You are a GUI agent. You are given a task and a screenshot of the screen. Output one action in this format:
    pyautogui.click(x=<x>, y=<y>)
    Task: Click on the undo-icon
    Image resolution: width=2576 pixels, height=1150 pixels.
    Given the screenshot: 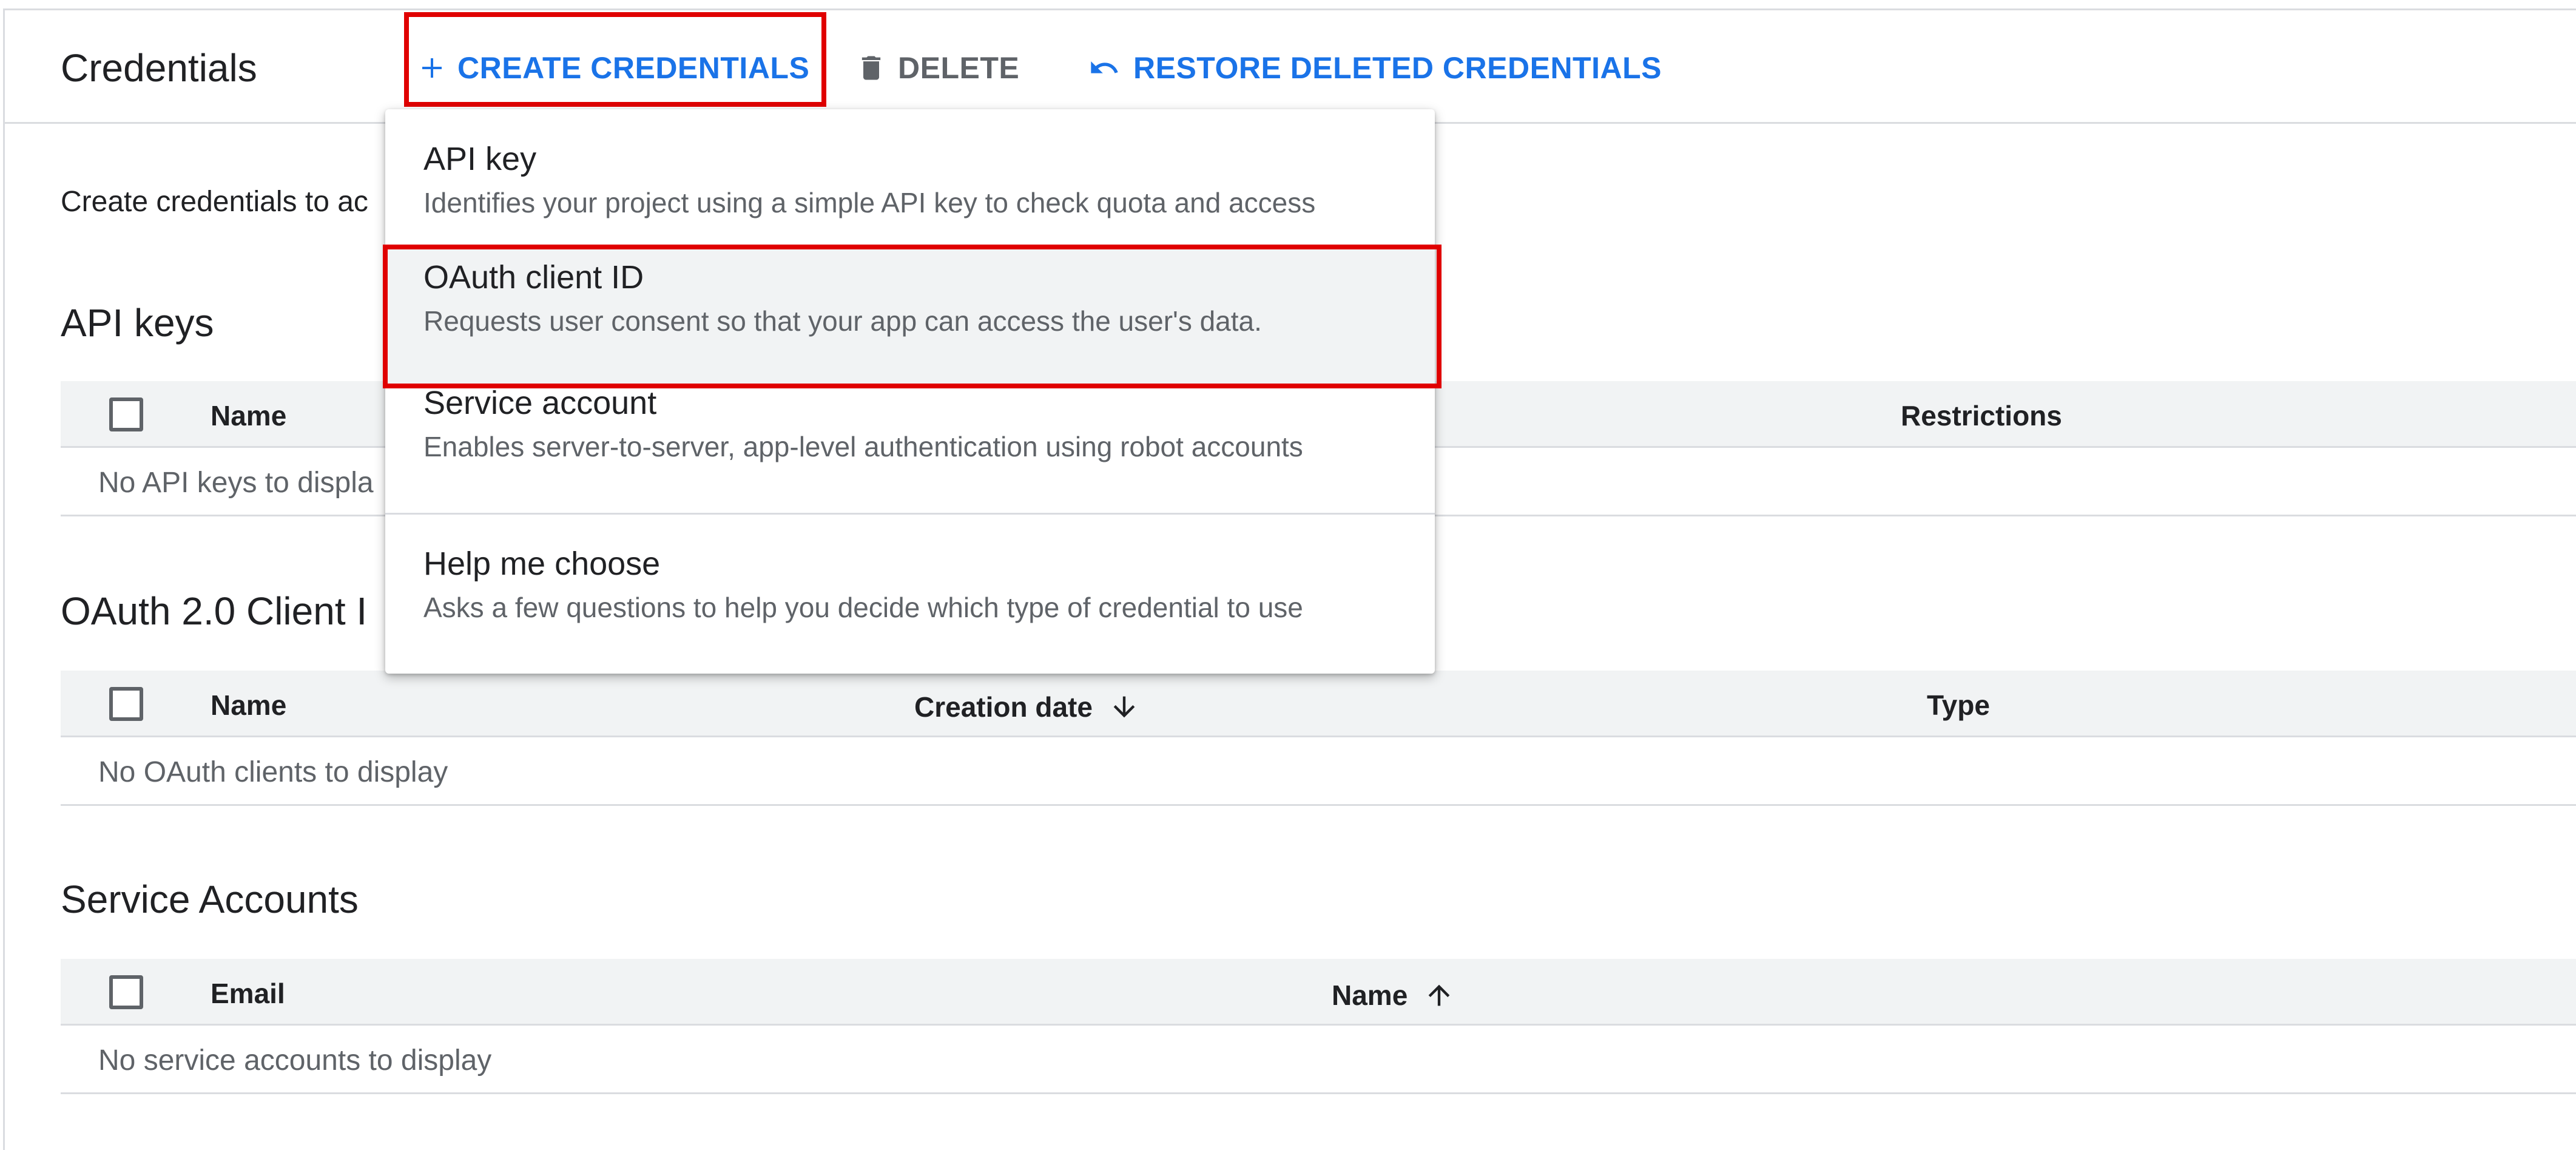 What is the action you would take?
    pyautogui.click(x=1104, y=68)
    